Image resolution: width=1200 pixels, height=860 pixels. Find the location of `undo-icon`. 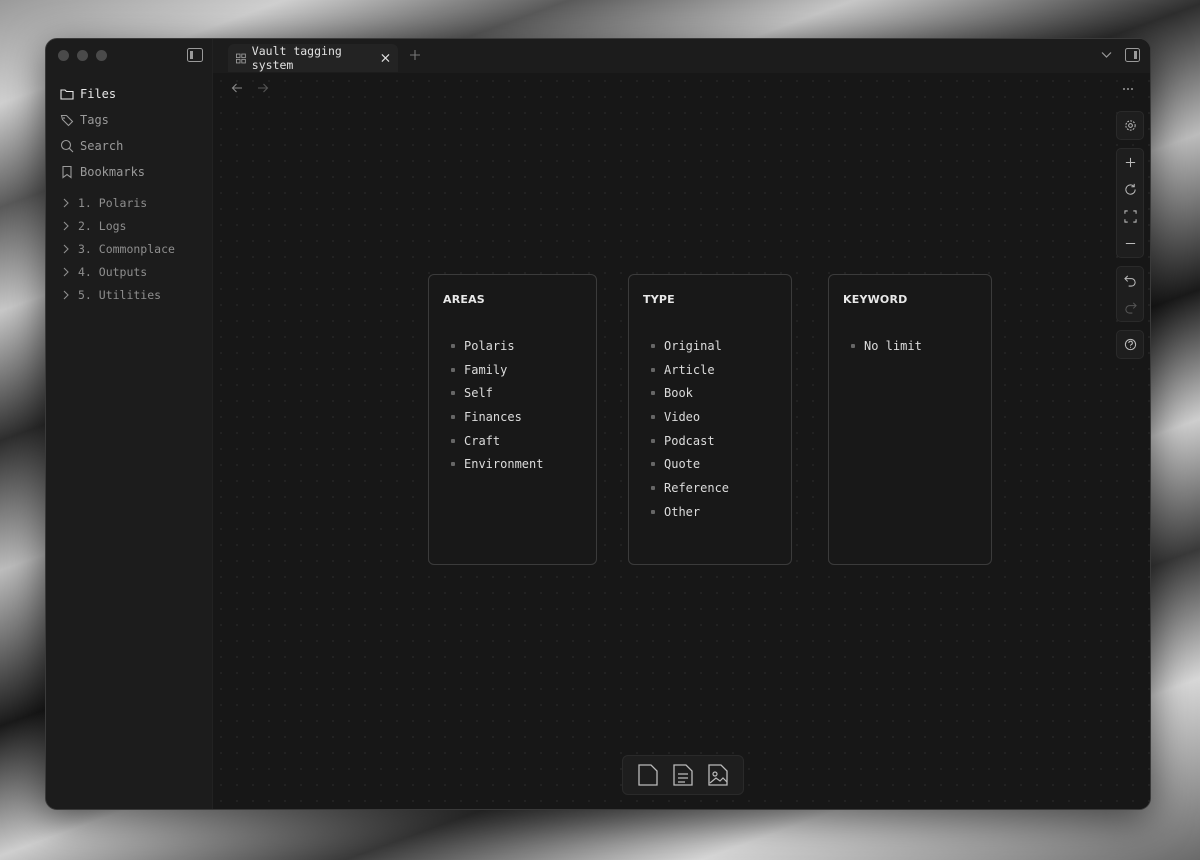

undo-icon is located at coordinates (1129, 281).